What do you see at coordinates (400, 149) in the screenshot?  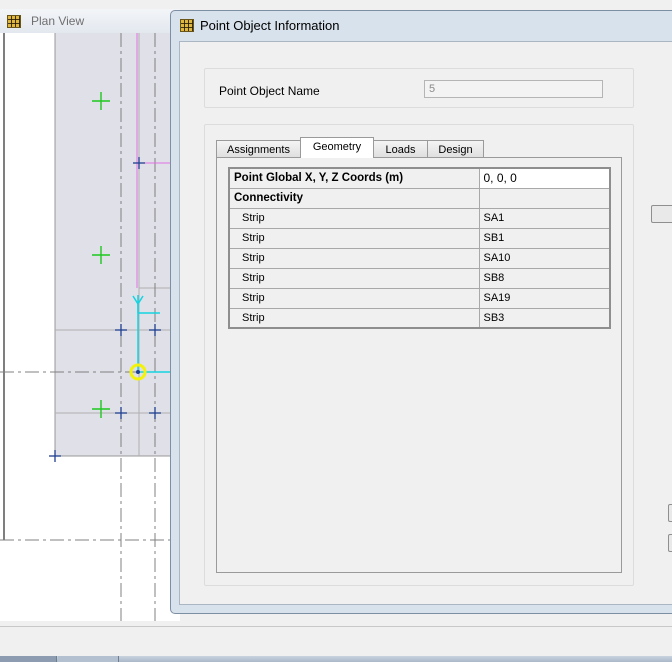 I see `tab-loads: Loads` at bounding box center [400, 149].